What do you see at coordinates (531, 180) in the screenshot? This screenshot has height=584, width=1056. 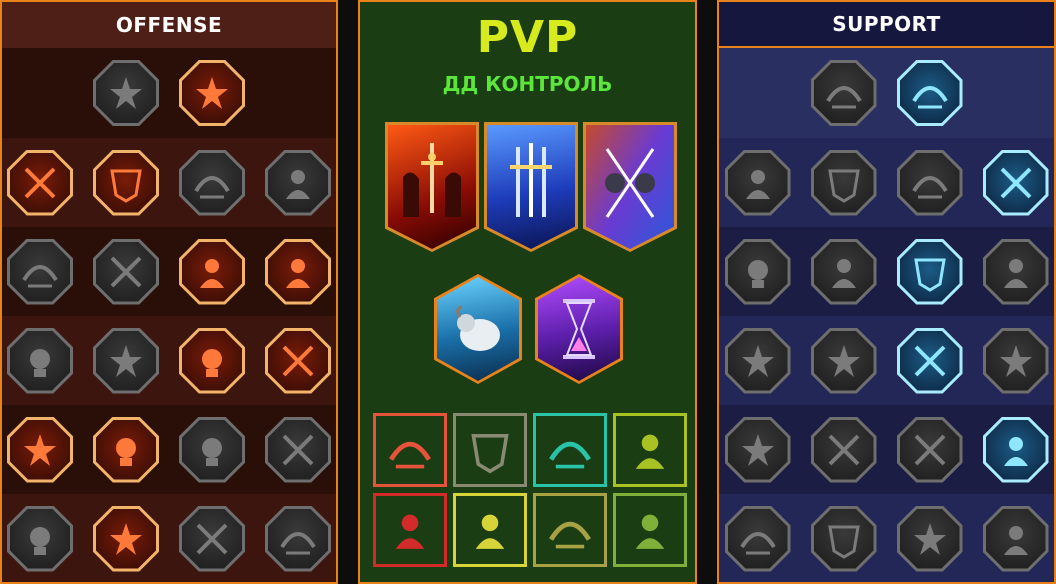 I see `triple-swords-icon` at bounding box center [531, 180].